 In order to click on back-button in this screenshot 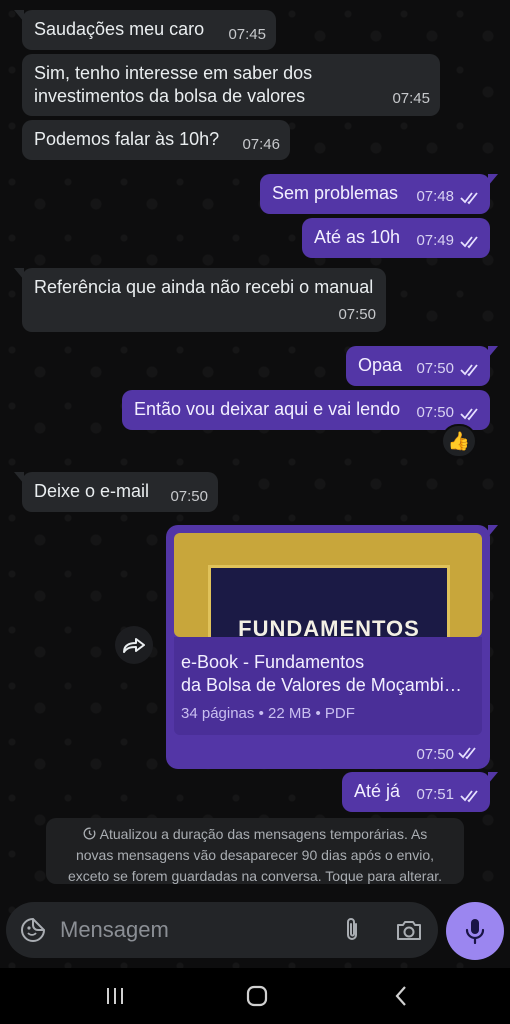, I will do `click(401, 996)`.